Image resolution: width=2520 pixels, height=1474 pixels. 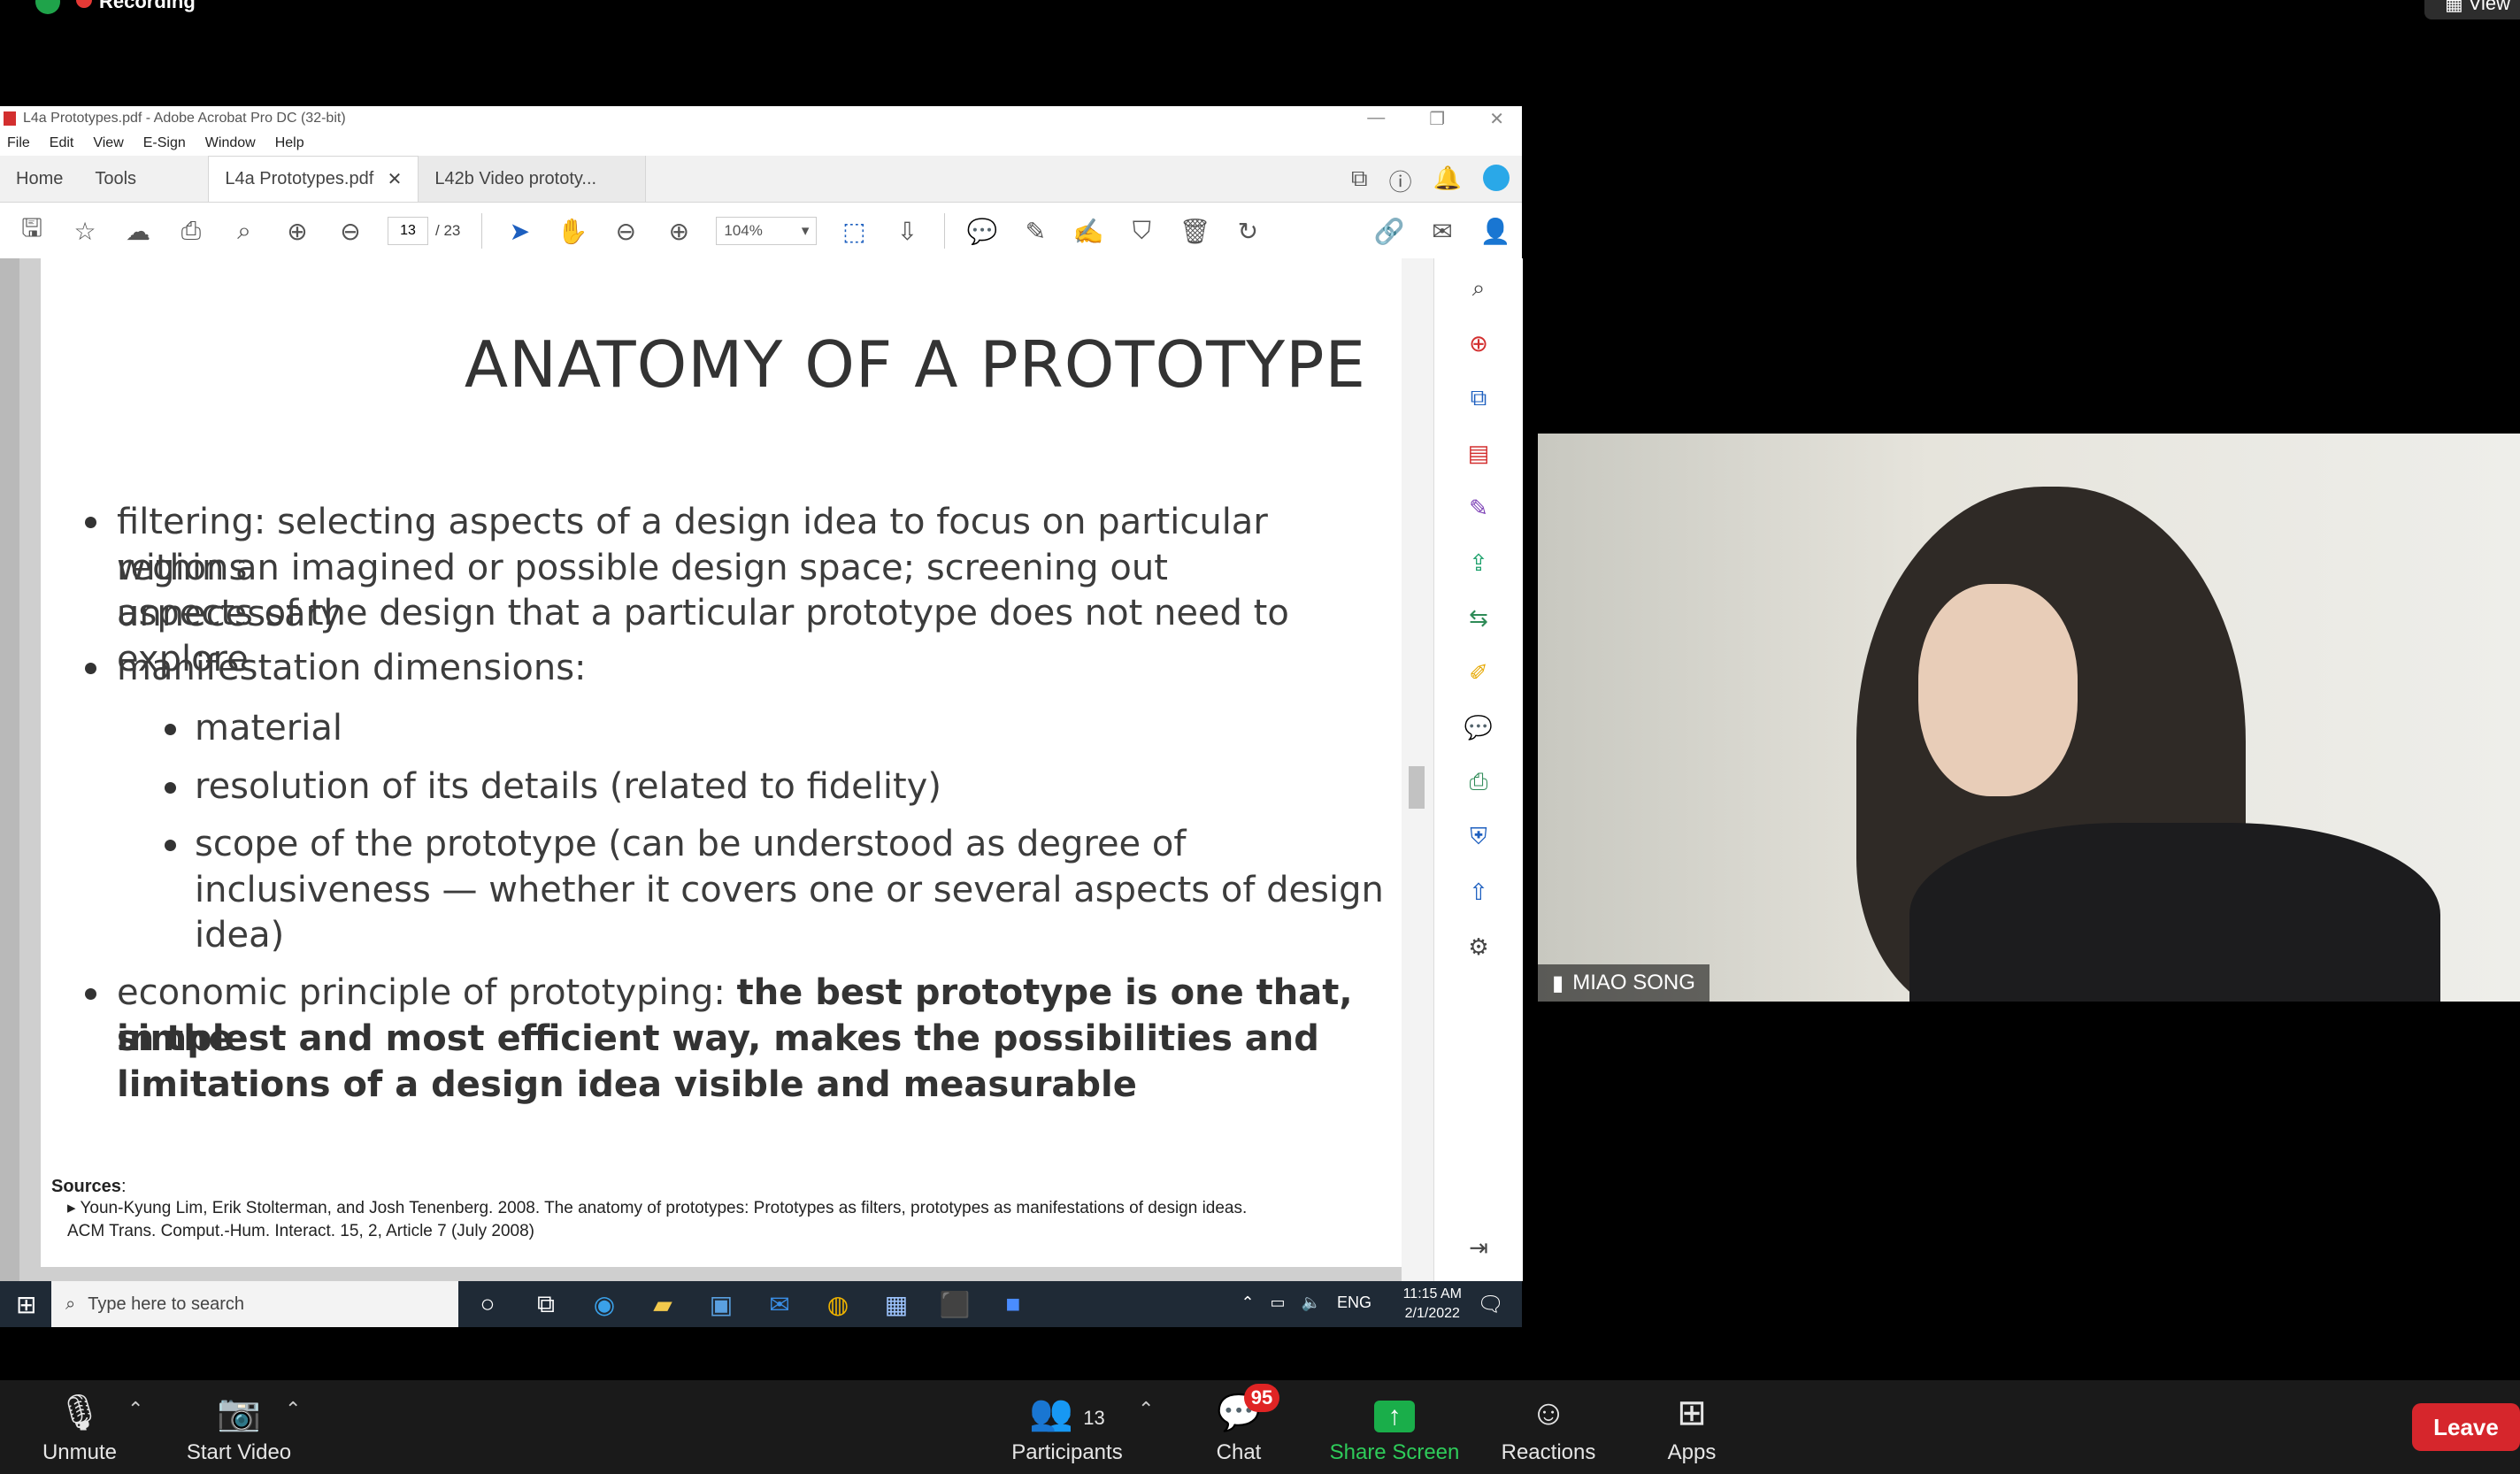 What do you see at coordinates (982, 232) in the screenshot?
I see `comment-icon: 💬` at bounding box center [982, 232].